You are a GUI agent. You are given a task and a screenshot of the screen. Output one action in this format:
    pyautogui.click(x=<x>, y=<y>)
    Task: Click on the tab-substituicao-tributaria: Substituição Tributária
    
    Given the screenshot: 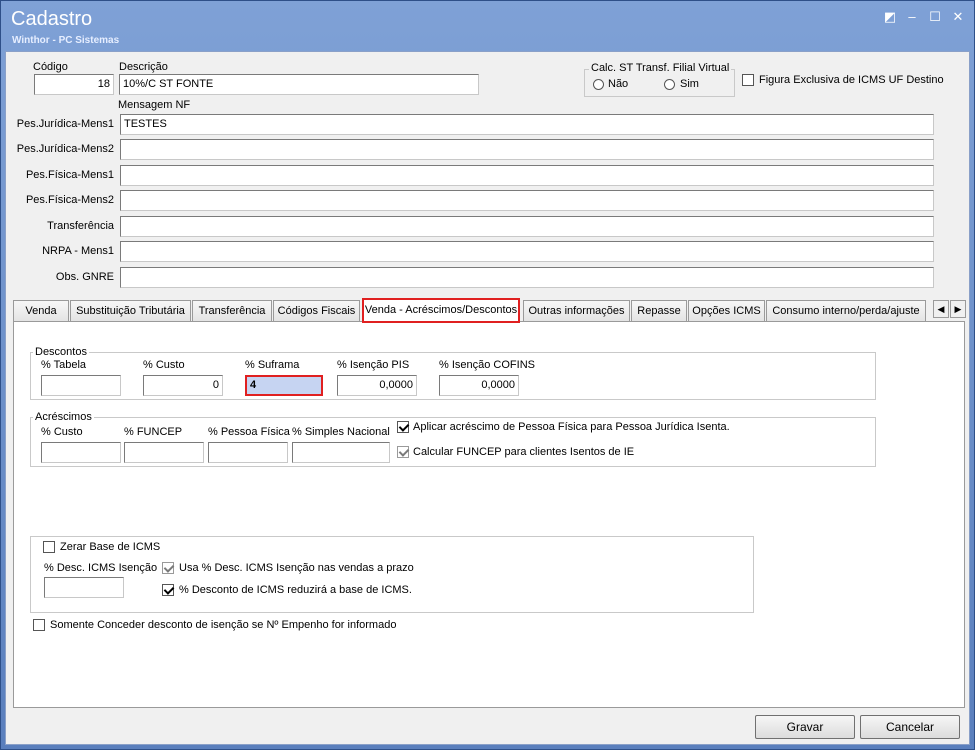 What is the action you would take?
    pyautogui.click(x=130, y=311)
    